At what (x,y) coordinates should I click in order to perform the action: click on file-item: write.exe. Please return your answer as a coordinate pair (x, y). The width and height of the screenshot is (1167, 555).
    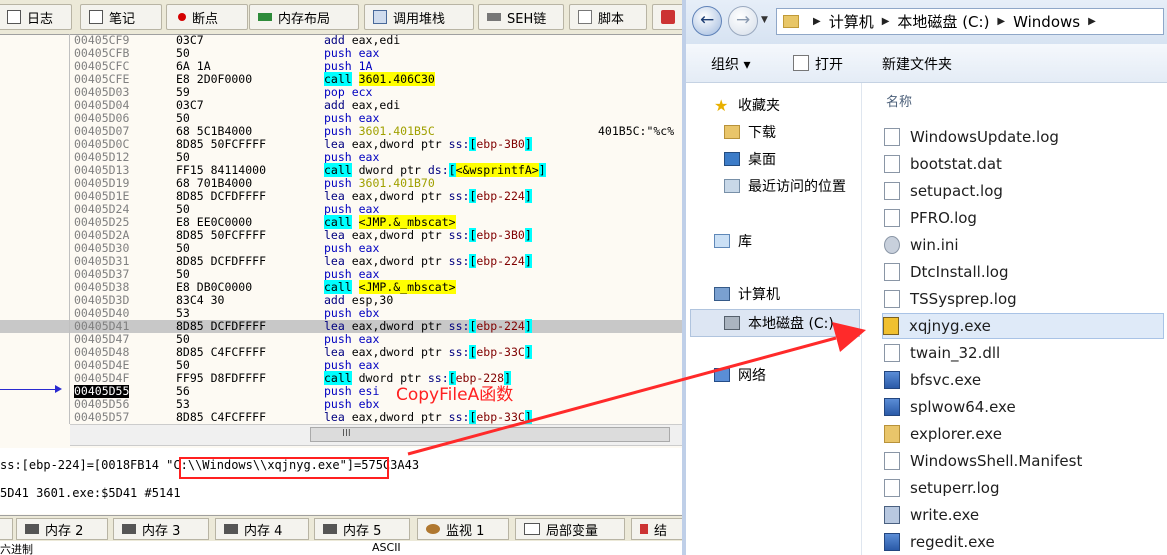
    Looking at the image, I should click on (1025, 515).